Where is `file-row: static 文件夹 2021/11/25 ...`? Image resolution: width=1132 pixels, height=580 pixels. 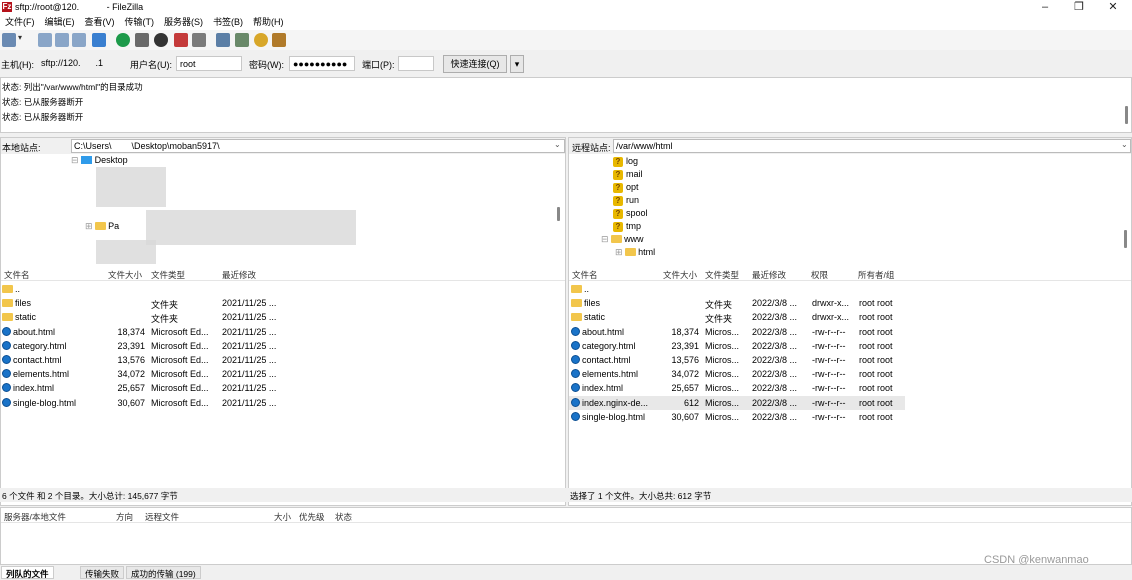 file-row: static 文件夹 2021/11/25 ... is located at coordinates (283, 317).